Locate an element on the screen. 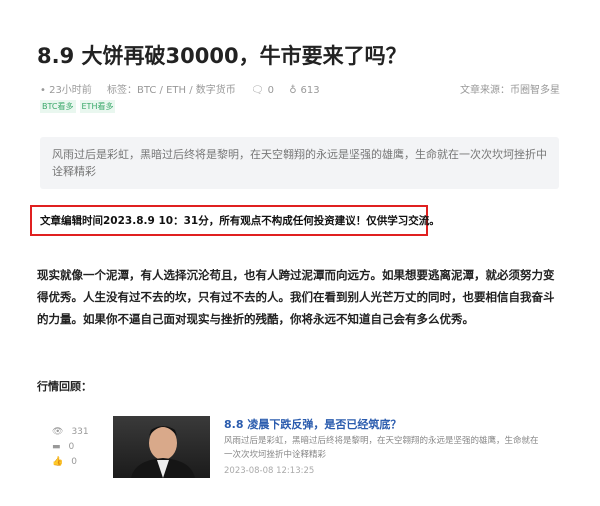 The image size is (600, 506). eye-icon: 👁 is located at coordinates (58, 432).